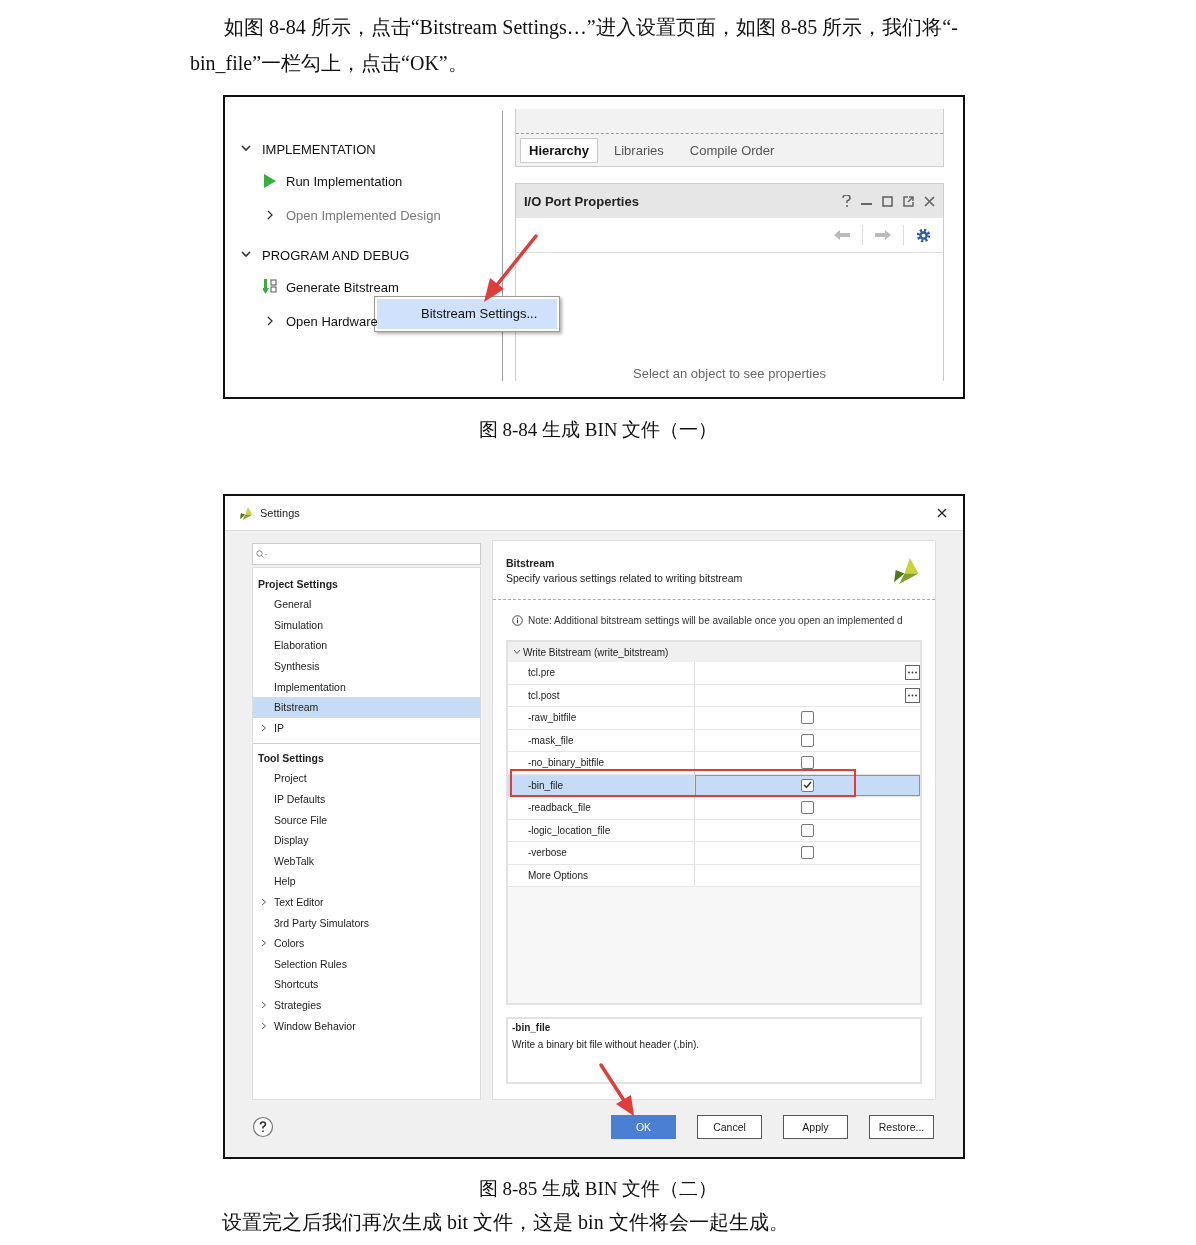 The height and width of the screenshot is (1245, 1196). I want to click on page-title: Bitstream, so click(530, 562).